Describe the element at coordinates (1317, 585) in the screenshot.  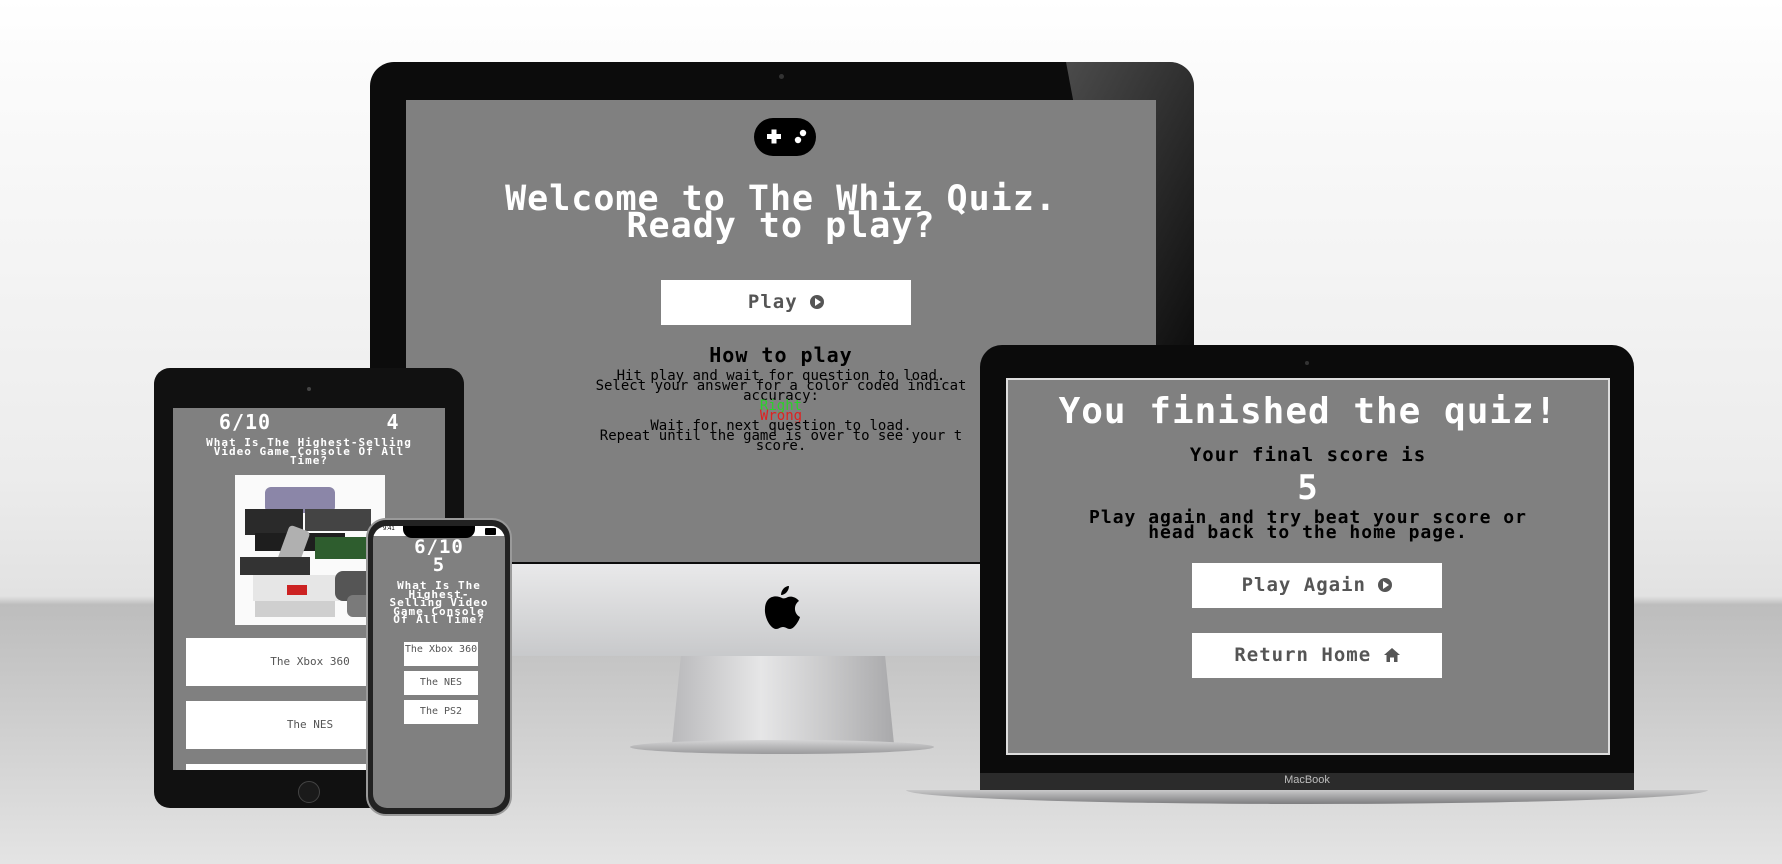
I see `play-again-button: Play Again` at that location.